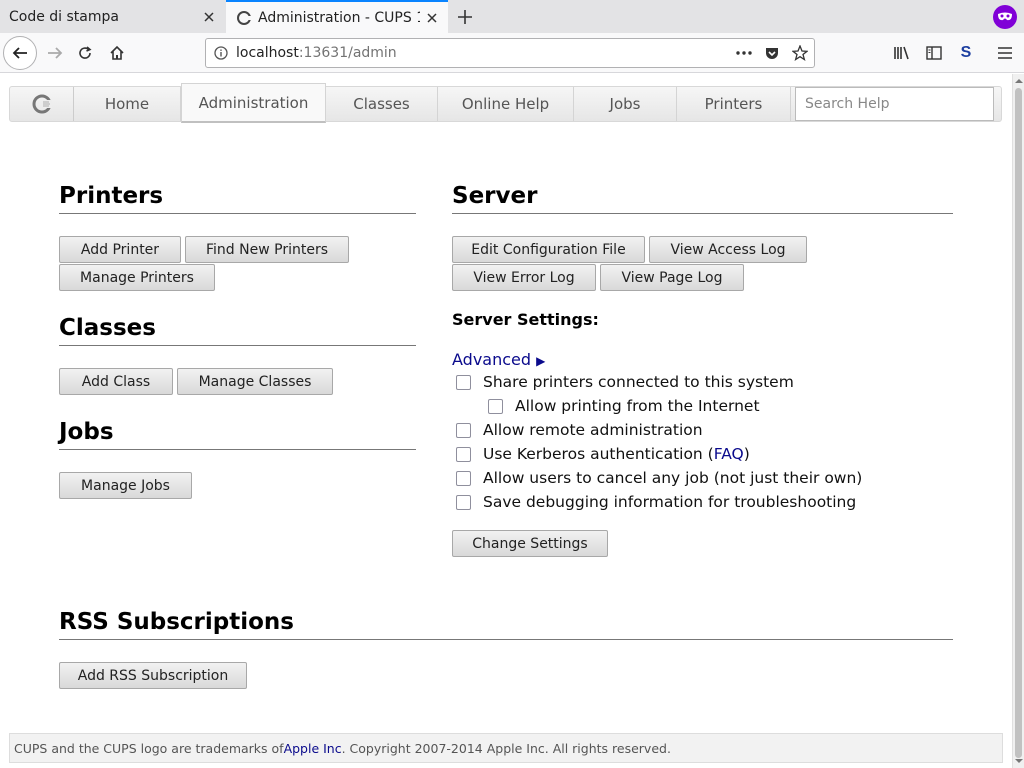  I want to click on view-access-log-button: View Access Log, so click(728, 249).